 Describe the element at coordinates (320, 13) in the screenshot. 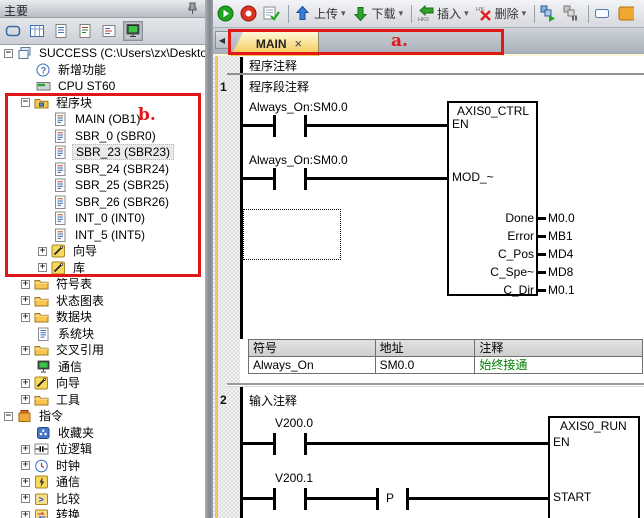

I see `toolbar-button-上传: 上传 ▾` at that location.